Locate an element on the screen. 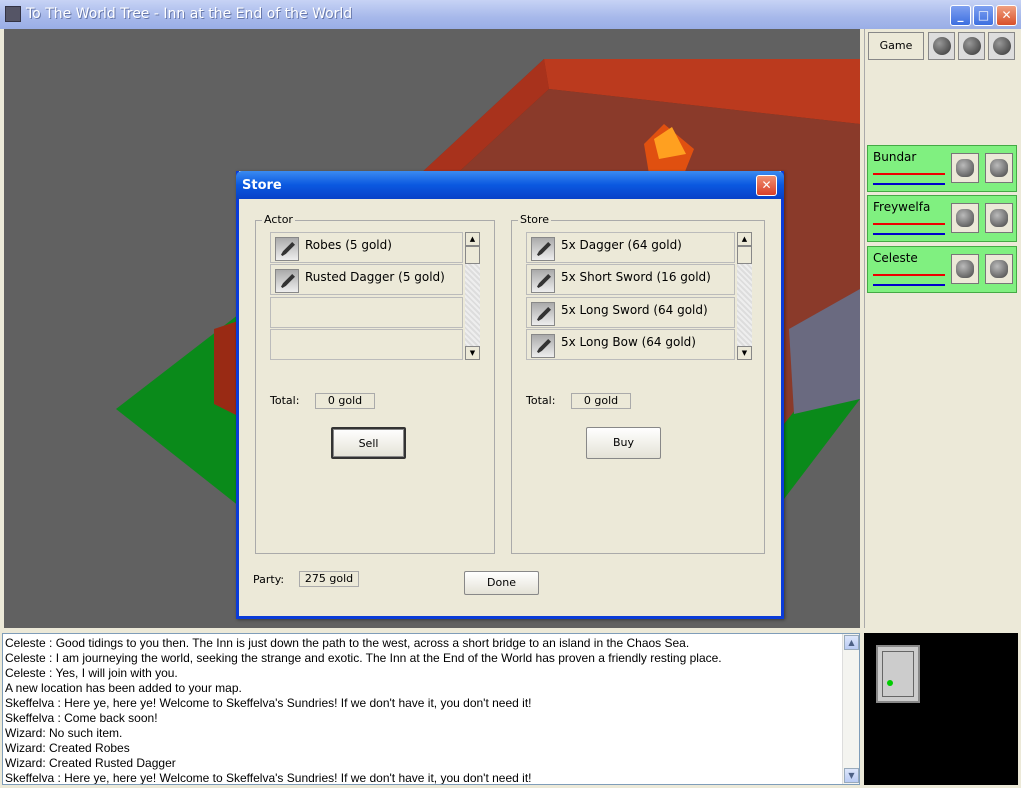  actor-item: Rusted Dagger (5 gold) is located at coordinates (366, 279).